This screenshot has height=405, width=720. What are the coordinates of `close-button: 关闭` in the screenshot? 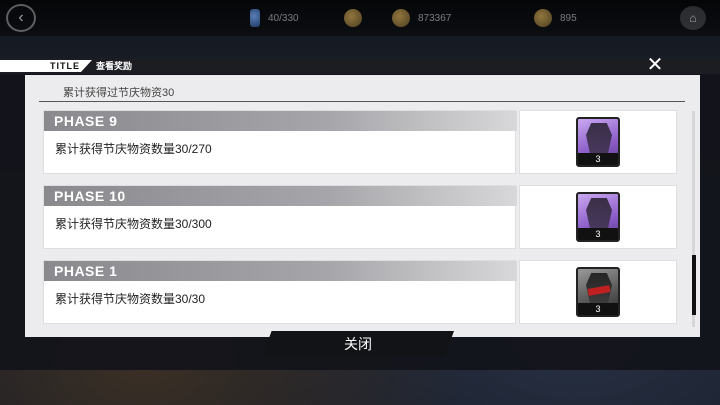 It's located at (358, 344).